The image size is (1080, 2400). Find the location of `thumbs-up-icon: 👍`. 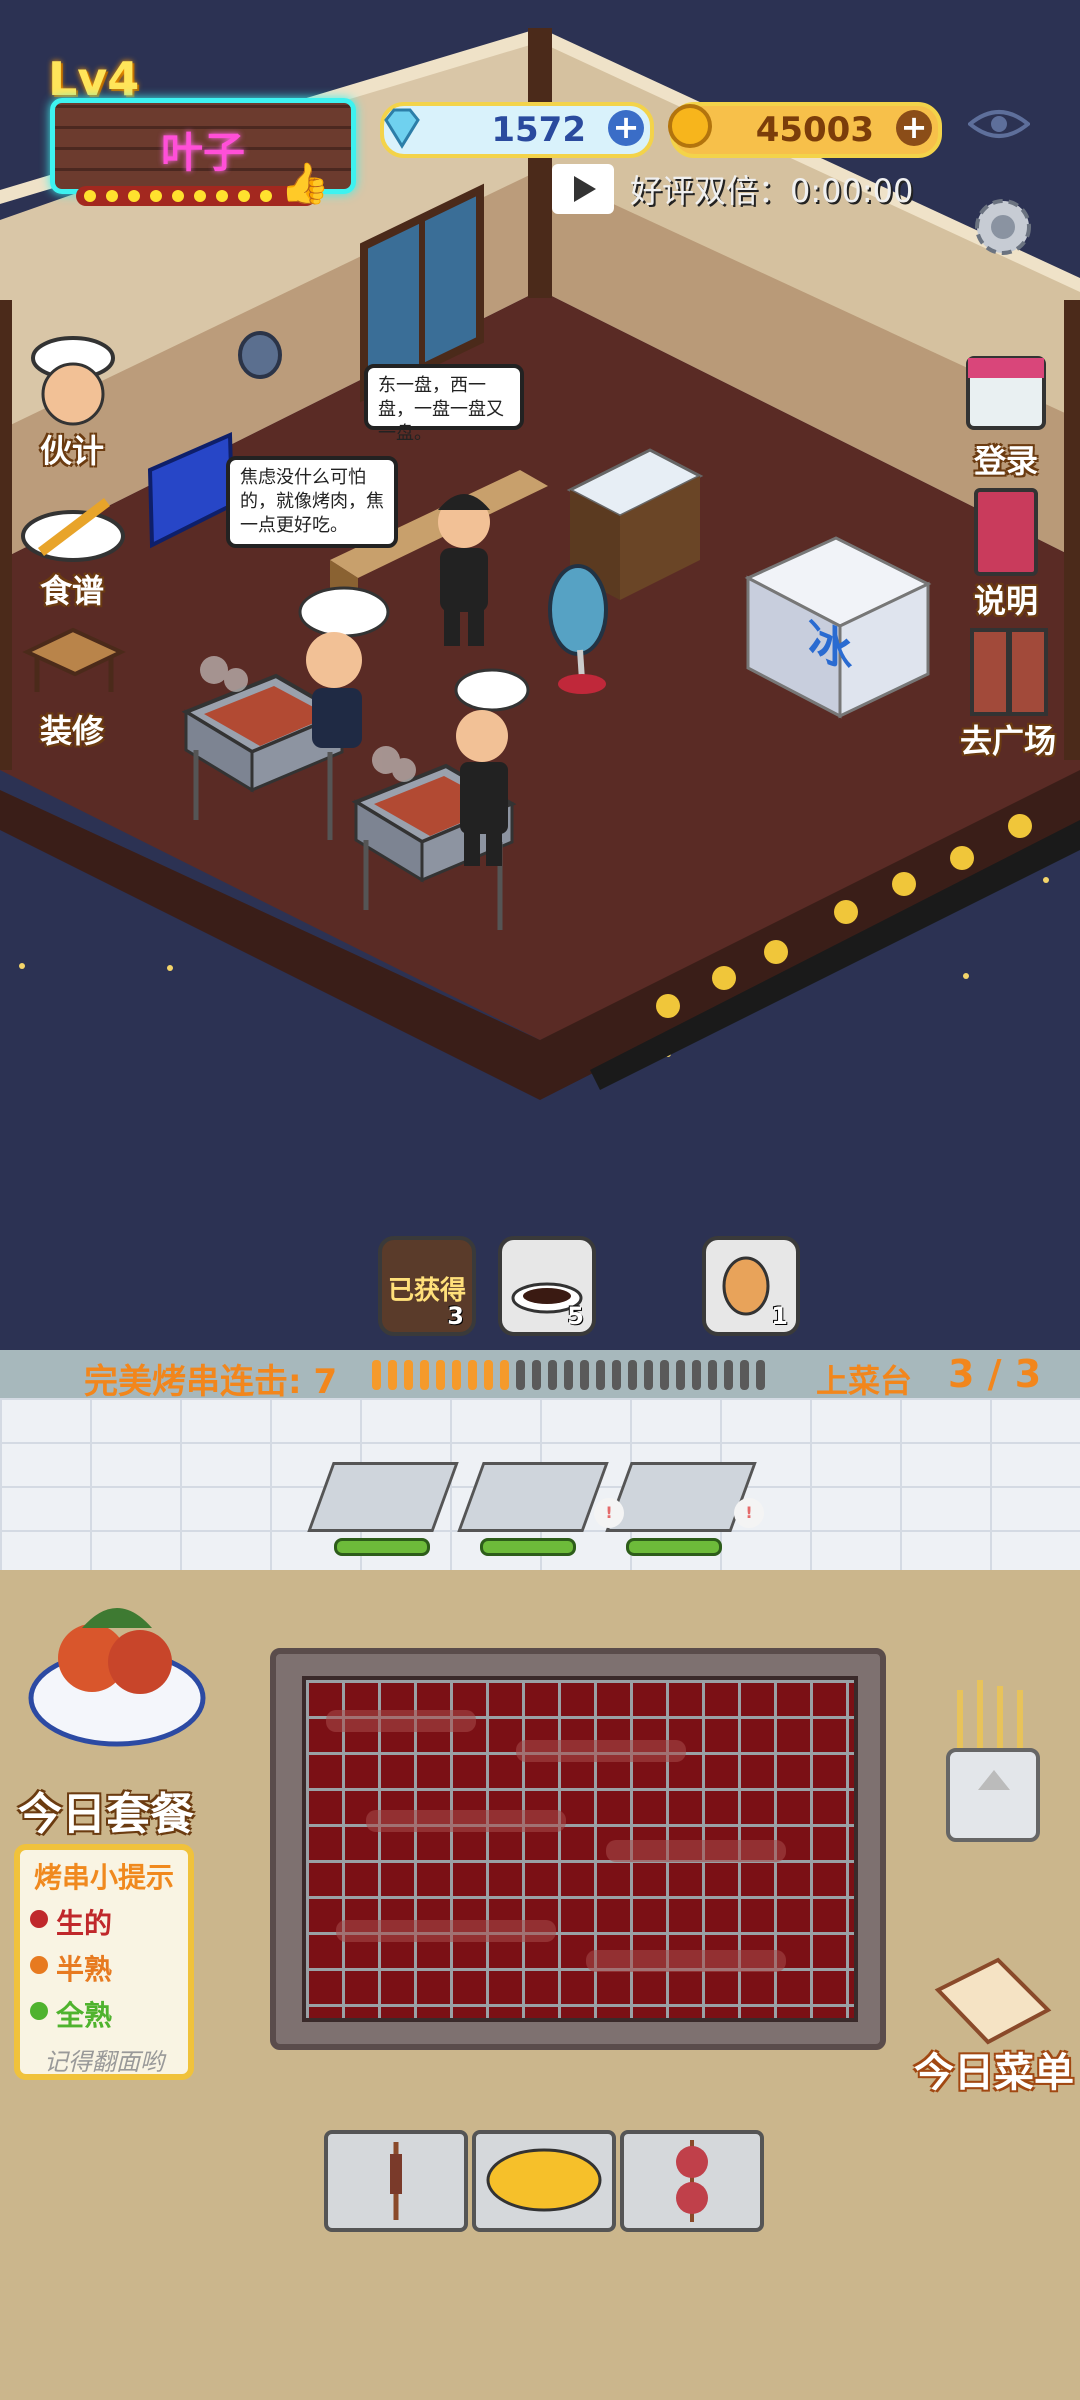

thumbs-up-icon: 👍 is located at coordinates (305, 184).